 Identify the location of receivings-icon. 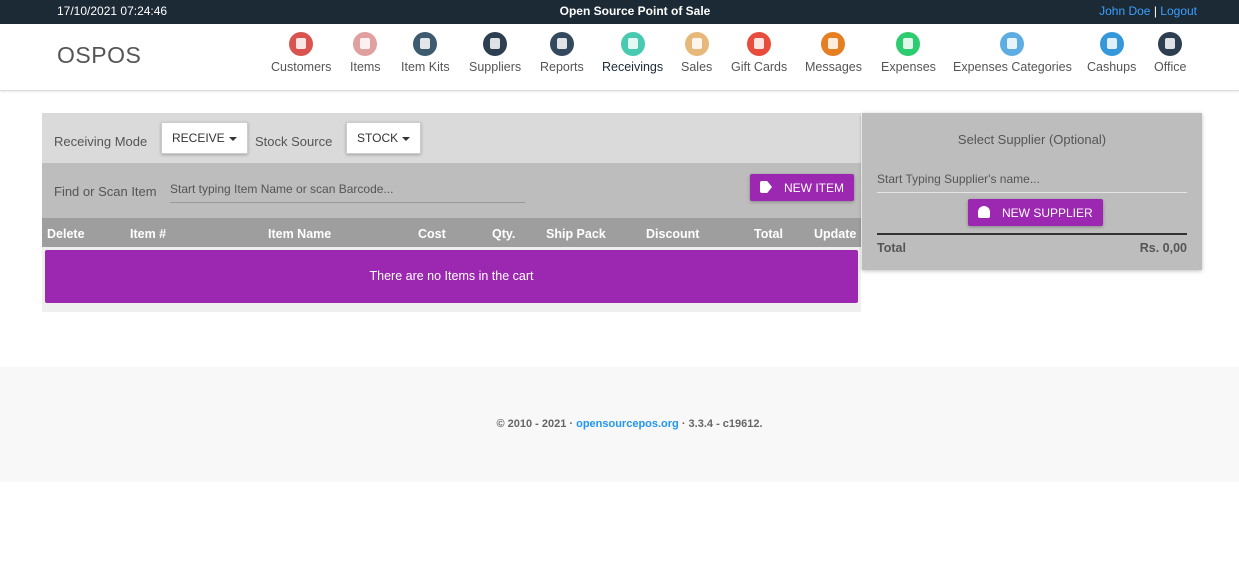
(632, 44).